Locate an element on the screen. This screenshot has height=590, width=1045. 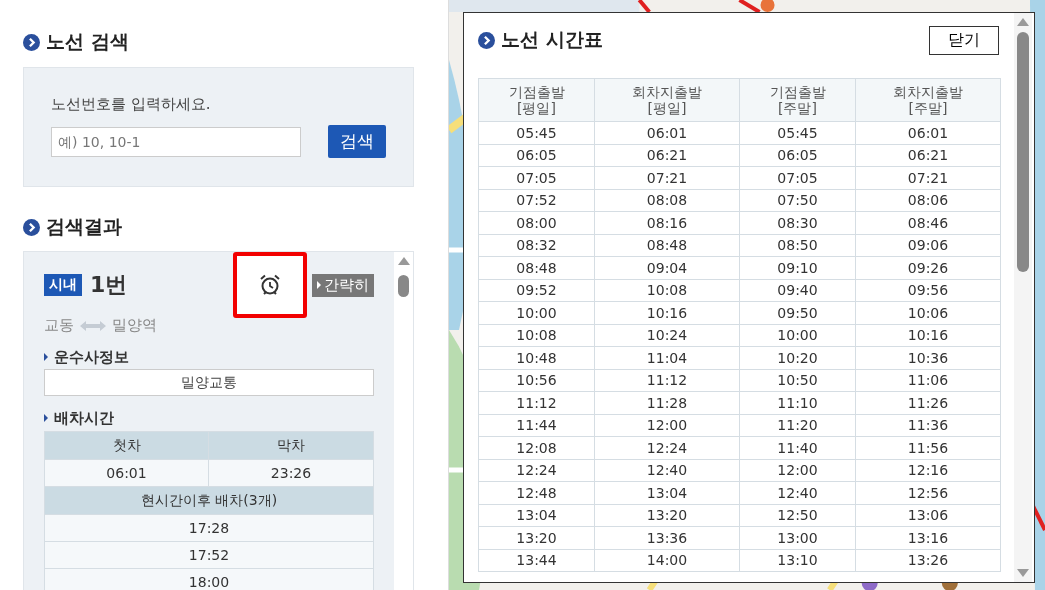
table-cell: 07:52 is located at coordinates (537, 200).